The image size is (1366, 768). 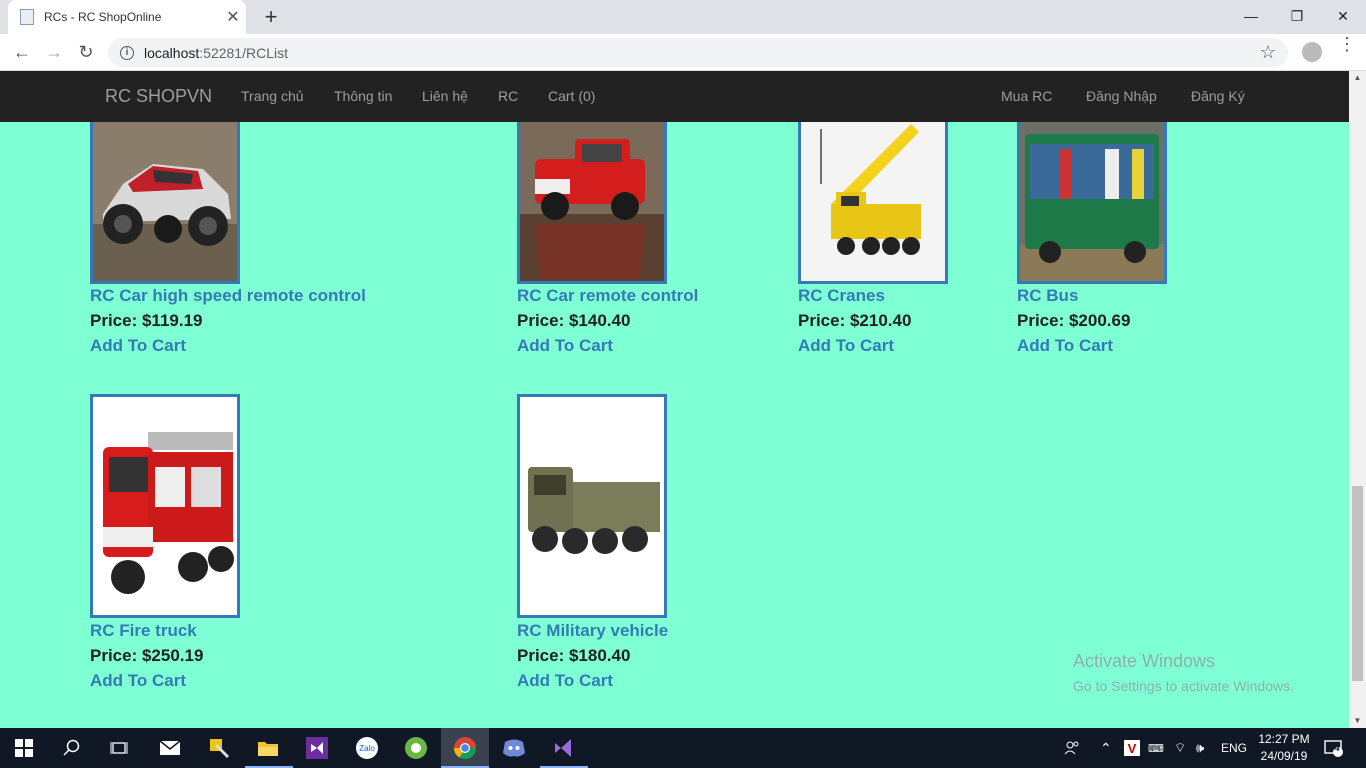 I want to click on tab-title: RCs - RC ShopOnline, so click(x=103, y=17).